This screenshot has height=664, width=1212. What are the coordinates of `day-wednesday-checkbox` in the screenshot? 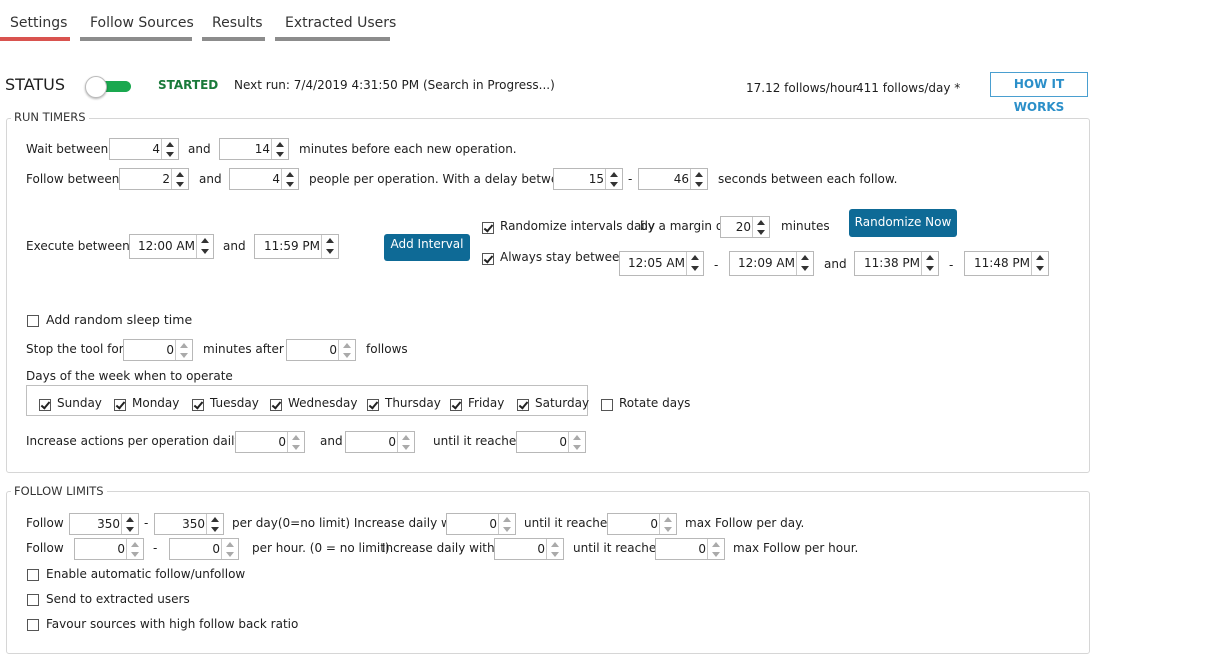 It's located at (276, 405).